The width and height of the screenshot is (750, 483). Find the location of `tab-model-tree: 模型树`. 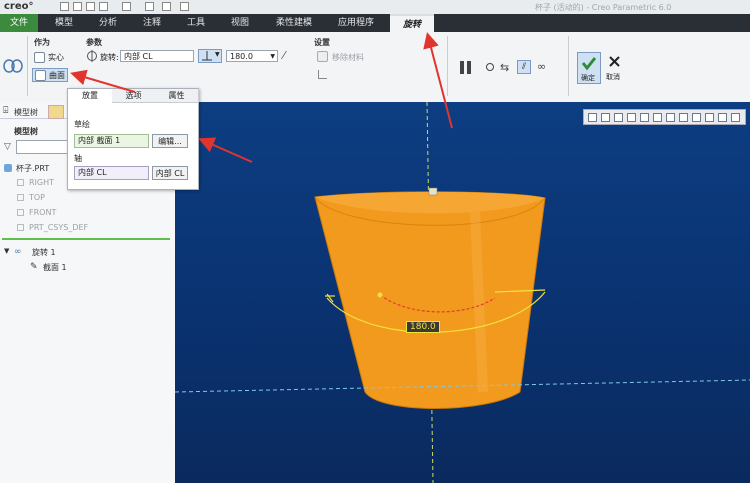

tab-model-tree: 模型树 is located at coordinates (26, 112).